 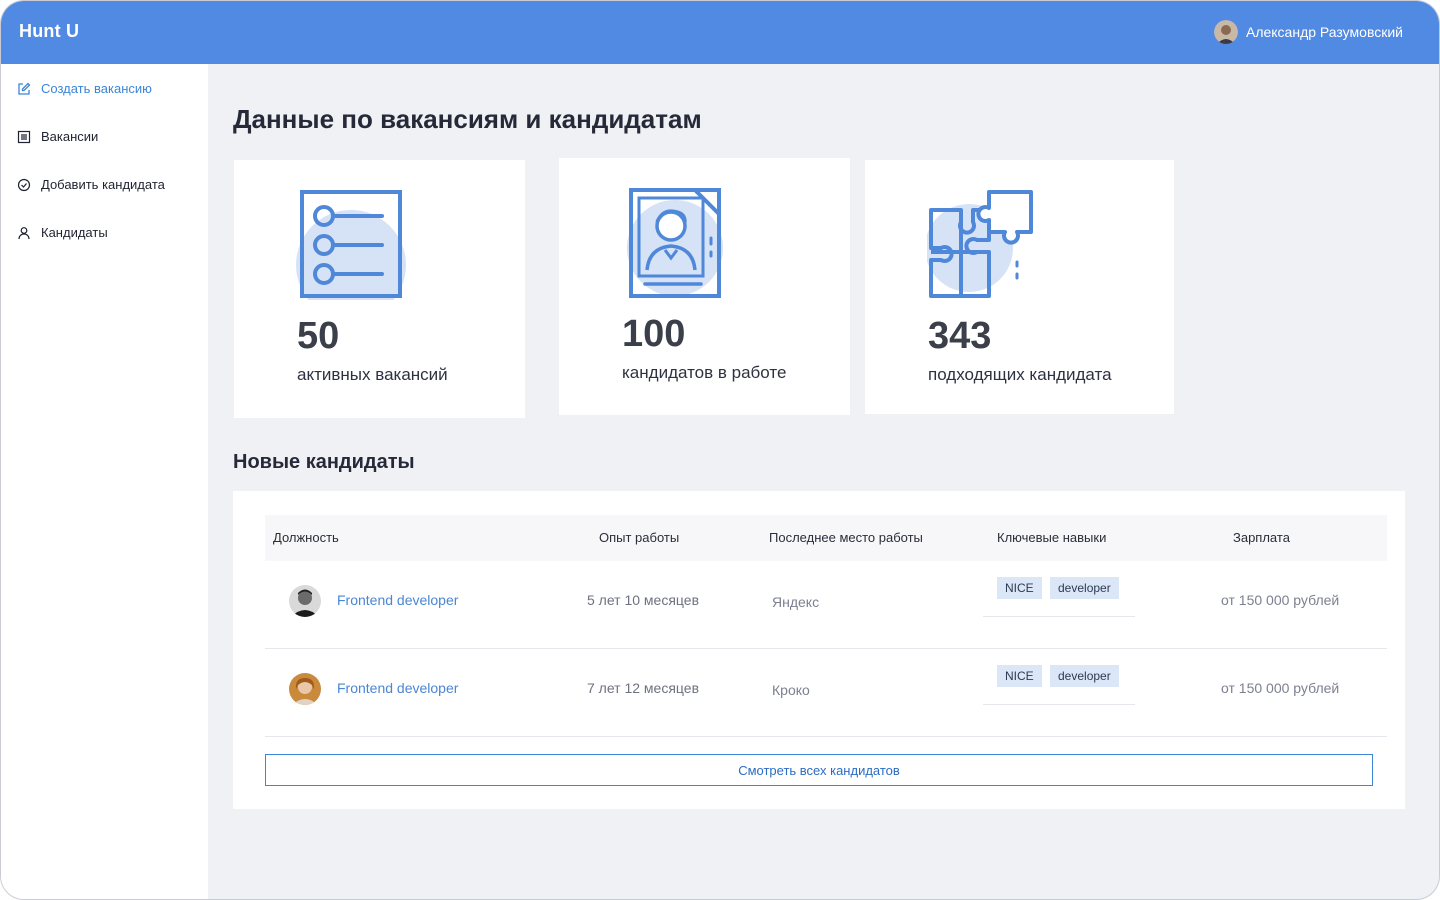 I want to click on column-header-salary: Зарплата, so click(x=1261, y=537).